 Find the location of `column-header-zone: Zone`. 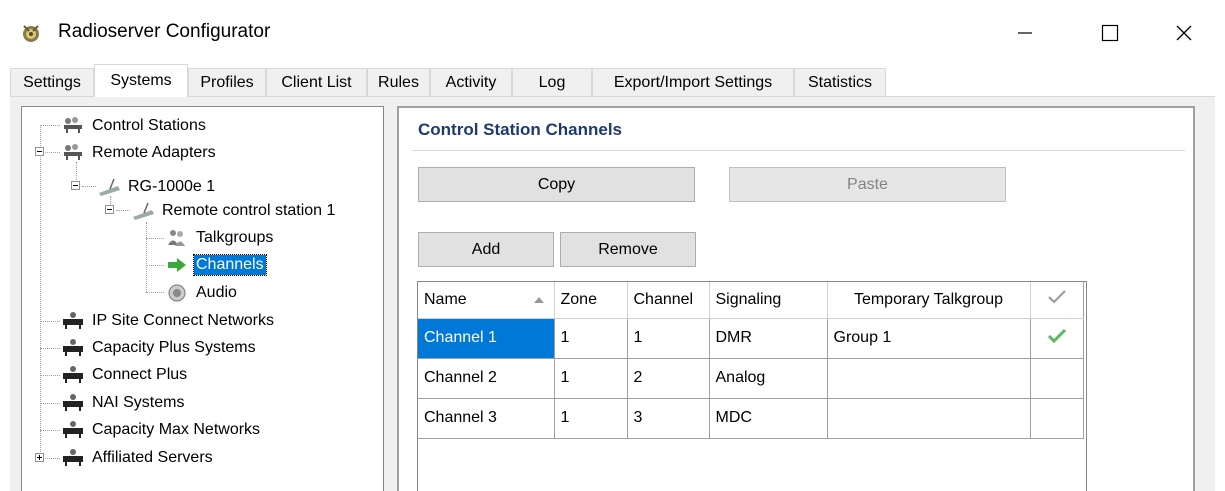

column-header-zone: Zone is located at coordinates (591, 300).